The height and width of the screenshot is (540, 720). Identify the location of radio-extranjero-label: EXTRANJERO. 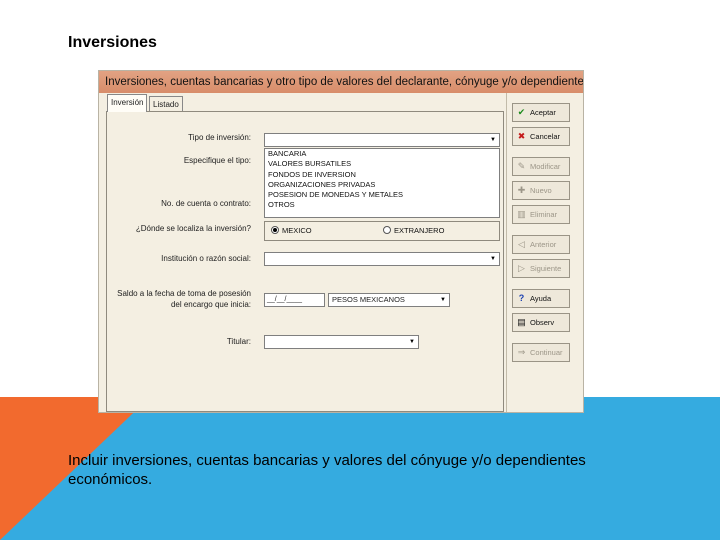
(419, 230).